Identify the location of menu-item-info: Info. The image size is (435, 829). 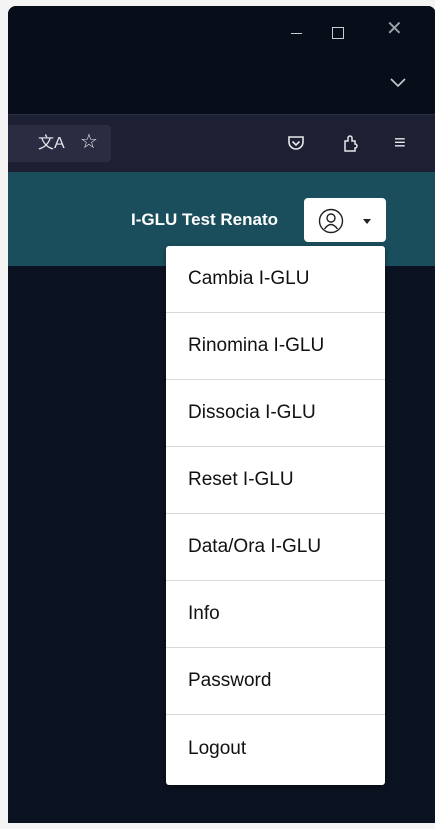
(275, 614).